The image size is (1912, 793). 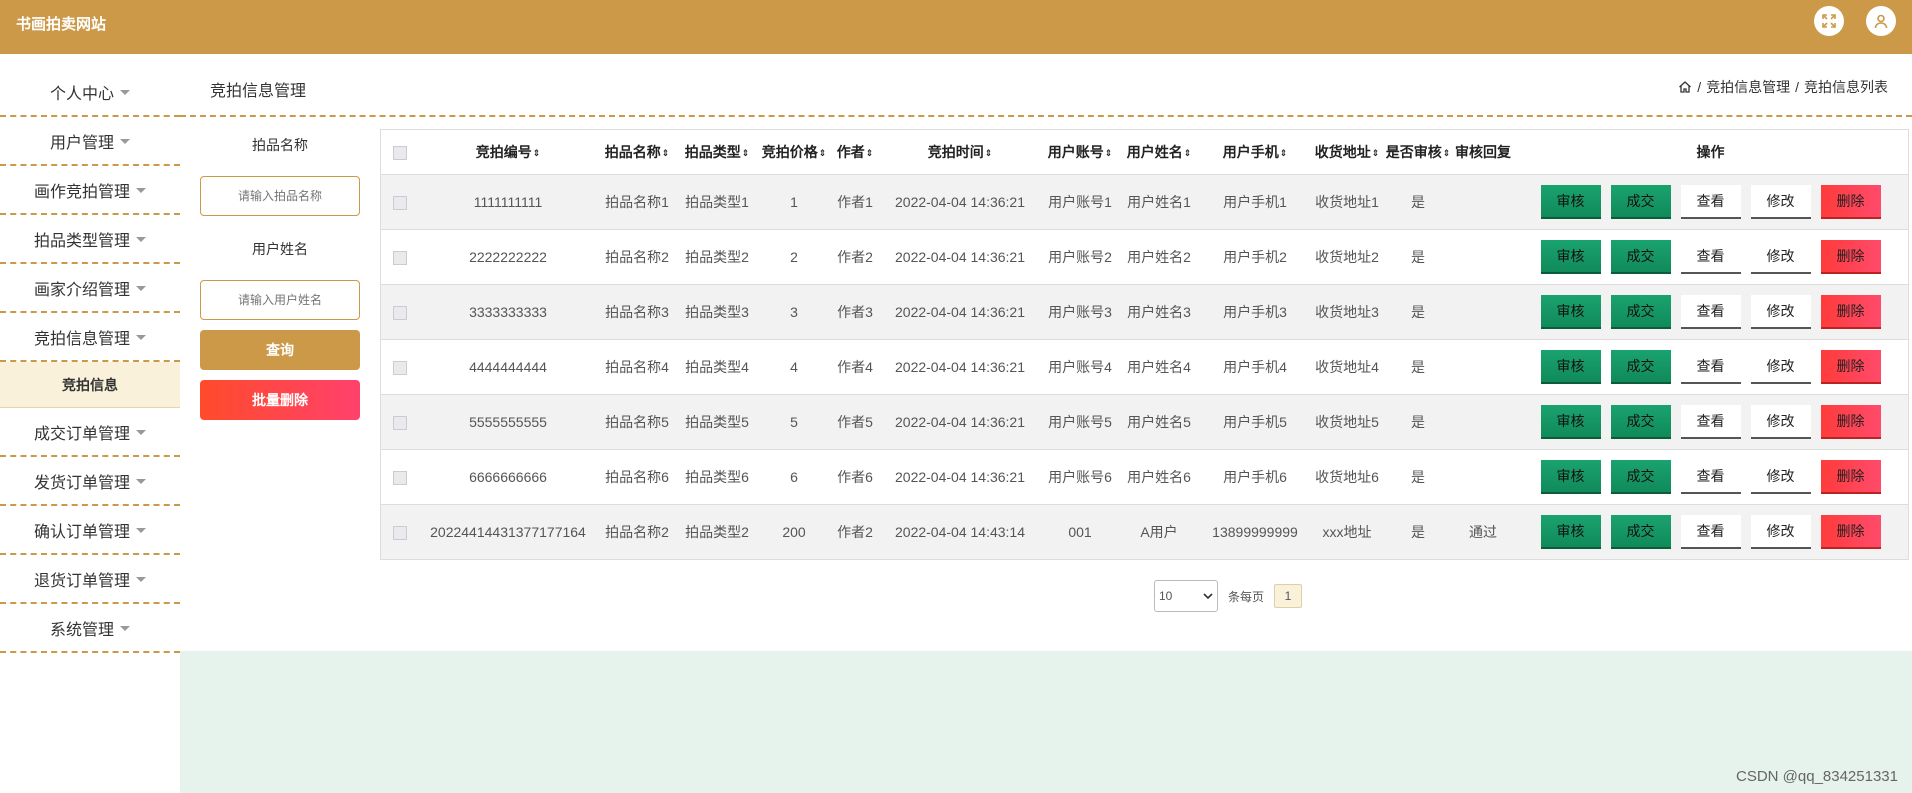 I want to click on table-cell: 用户手机6, so click(x=1255, y=476).